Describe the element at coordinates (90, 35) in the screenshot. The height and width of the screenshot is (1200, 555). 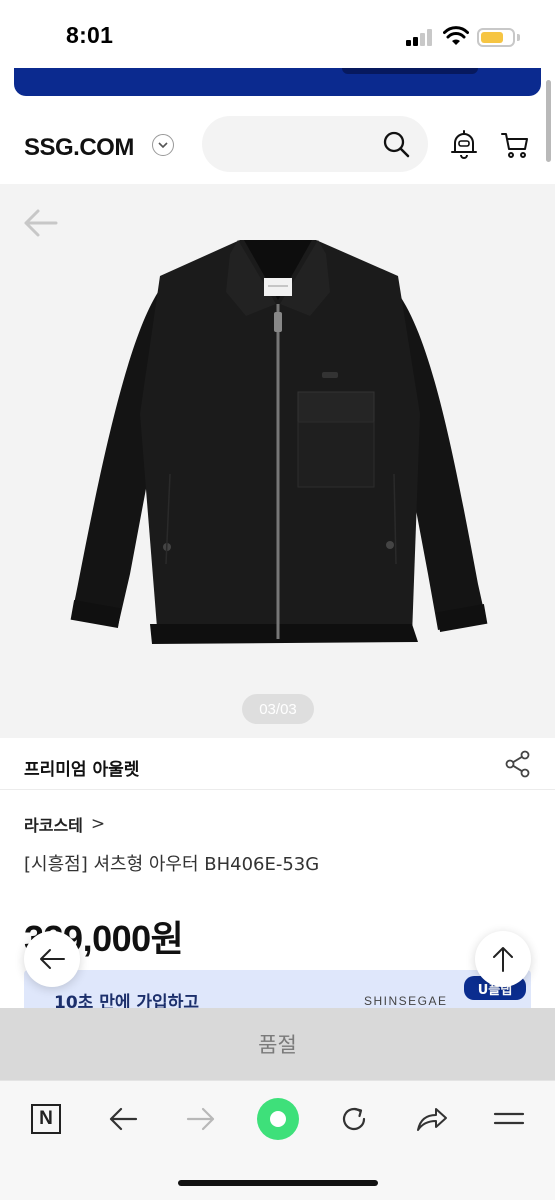
I see `status-time: 8:01` at that location.